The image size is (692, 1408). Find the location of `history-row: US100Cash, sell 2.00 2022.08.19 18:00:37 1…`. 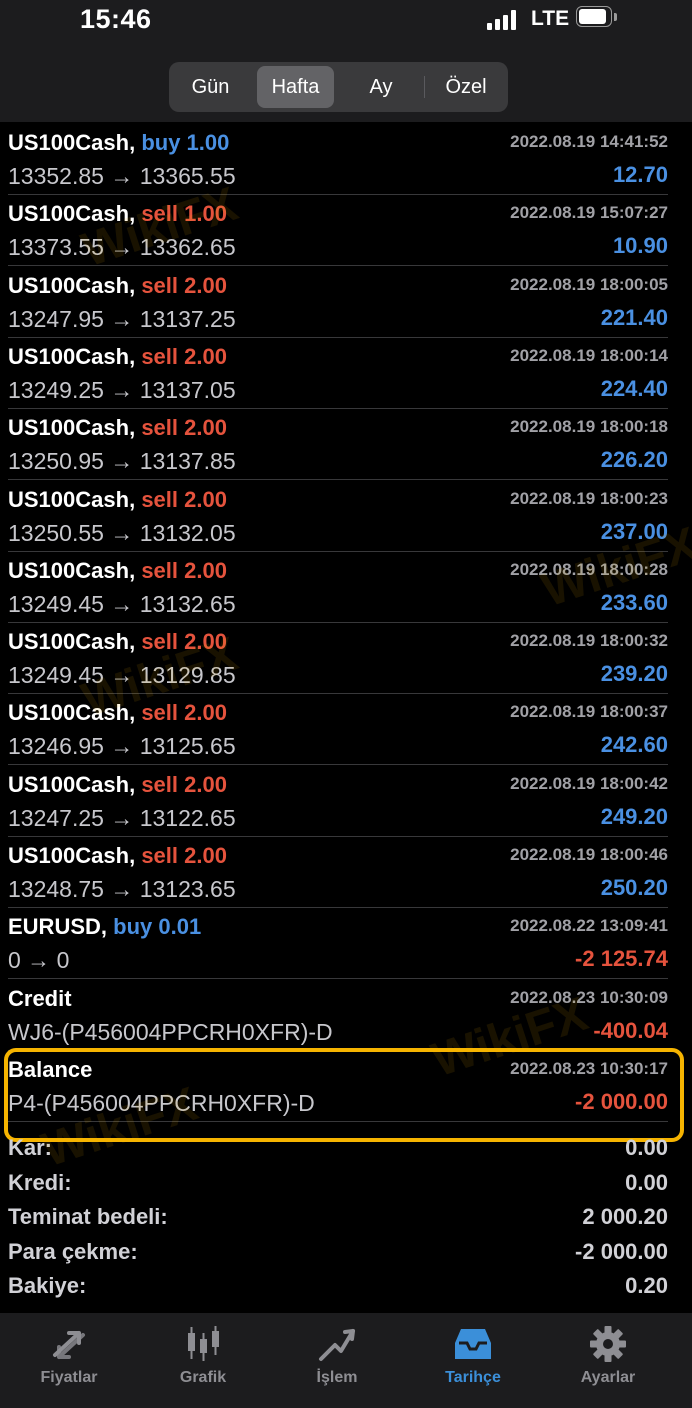

history-row: US100Cash, sell 2.00 2022.08.19 18:00:37 1… is located at coordinates (346, 730).